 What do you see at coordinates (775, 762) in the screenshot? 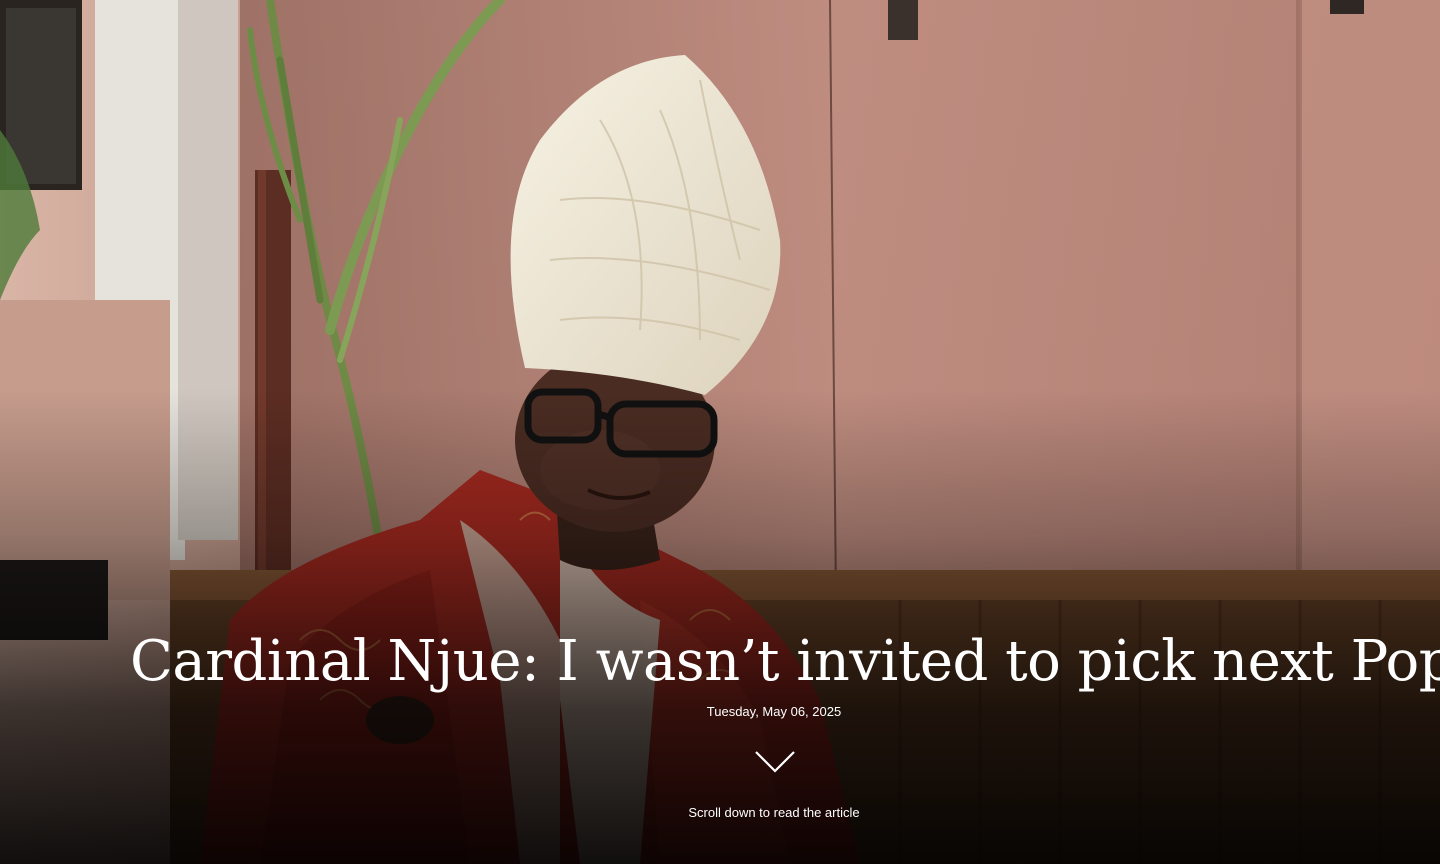
I see `chevron-down-icon` at bounding box center [775, 762].